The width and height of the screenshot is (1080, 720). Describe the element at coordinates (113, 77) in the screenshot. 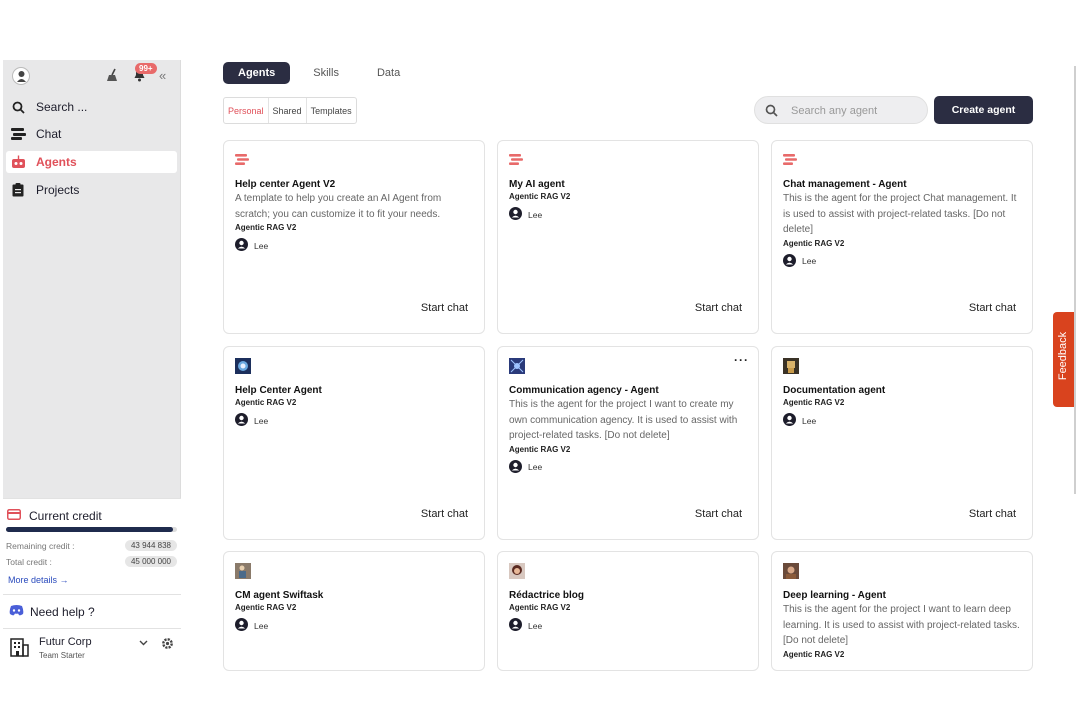

I see `broom-icon` at that location.